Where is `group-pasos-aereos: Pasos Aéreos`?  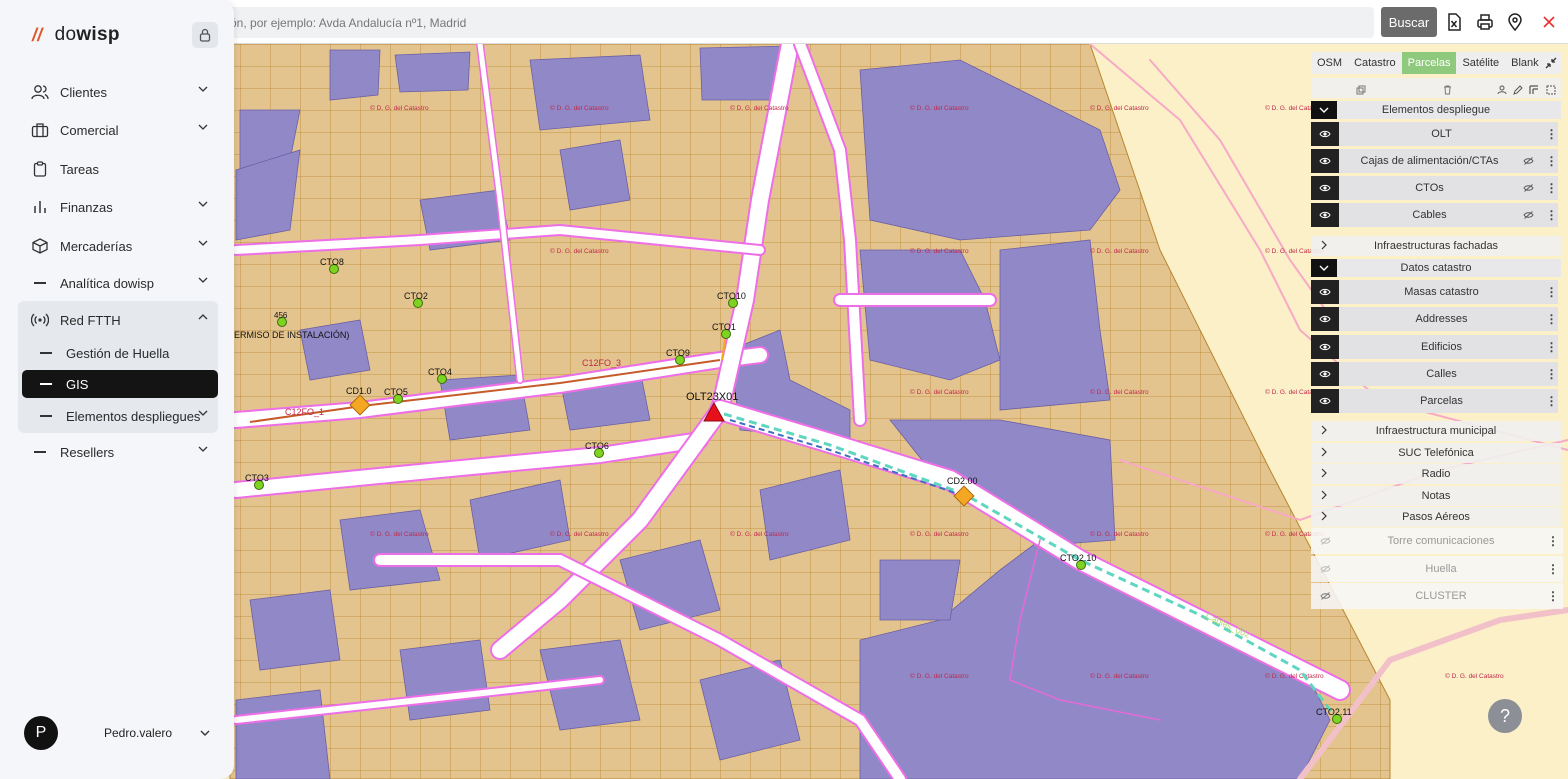
group-pasos-aereos: Pasos Aéreos is located at coordinates (1436, 517).